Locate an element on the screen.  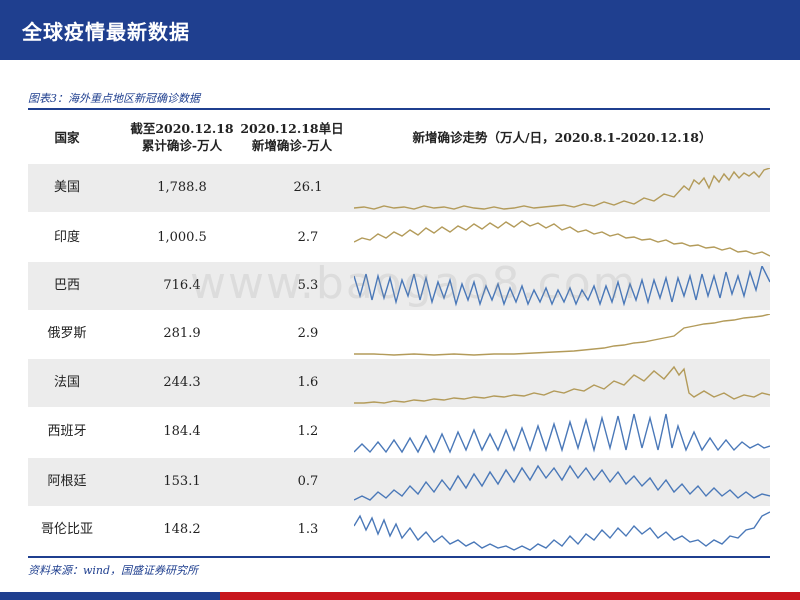
total-cases-cell: 148.2 is located at coordinates (182, 529).